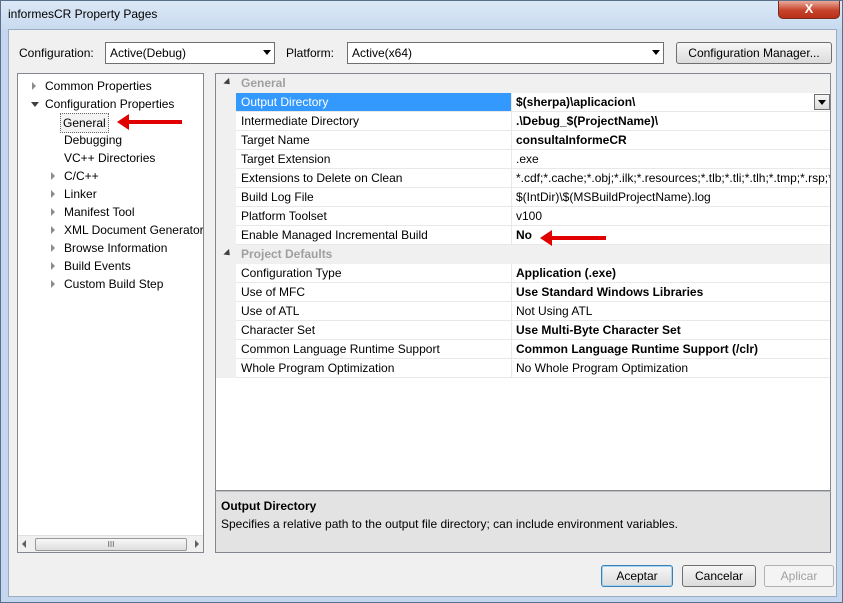 Image resolution: width=843 pixels, height=603 pixels. Describe the element at coordinates (671, 273) in the screenshot. I see `property-value: Application (.exe)` at that location.